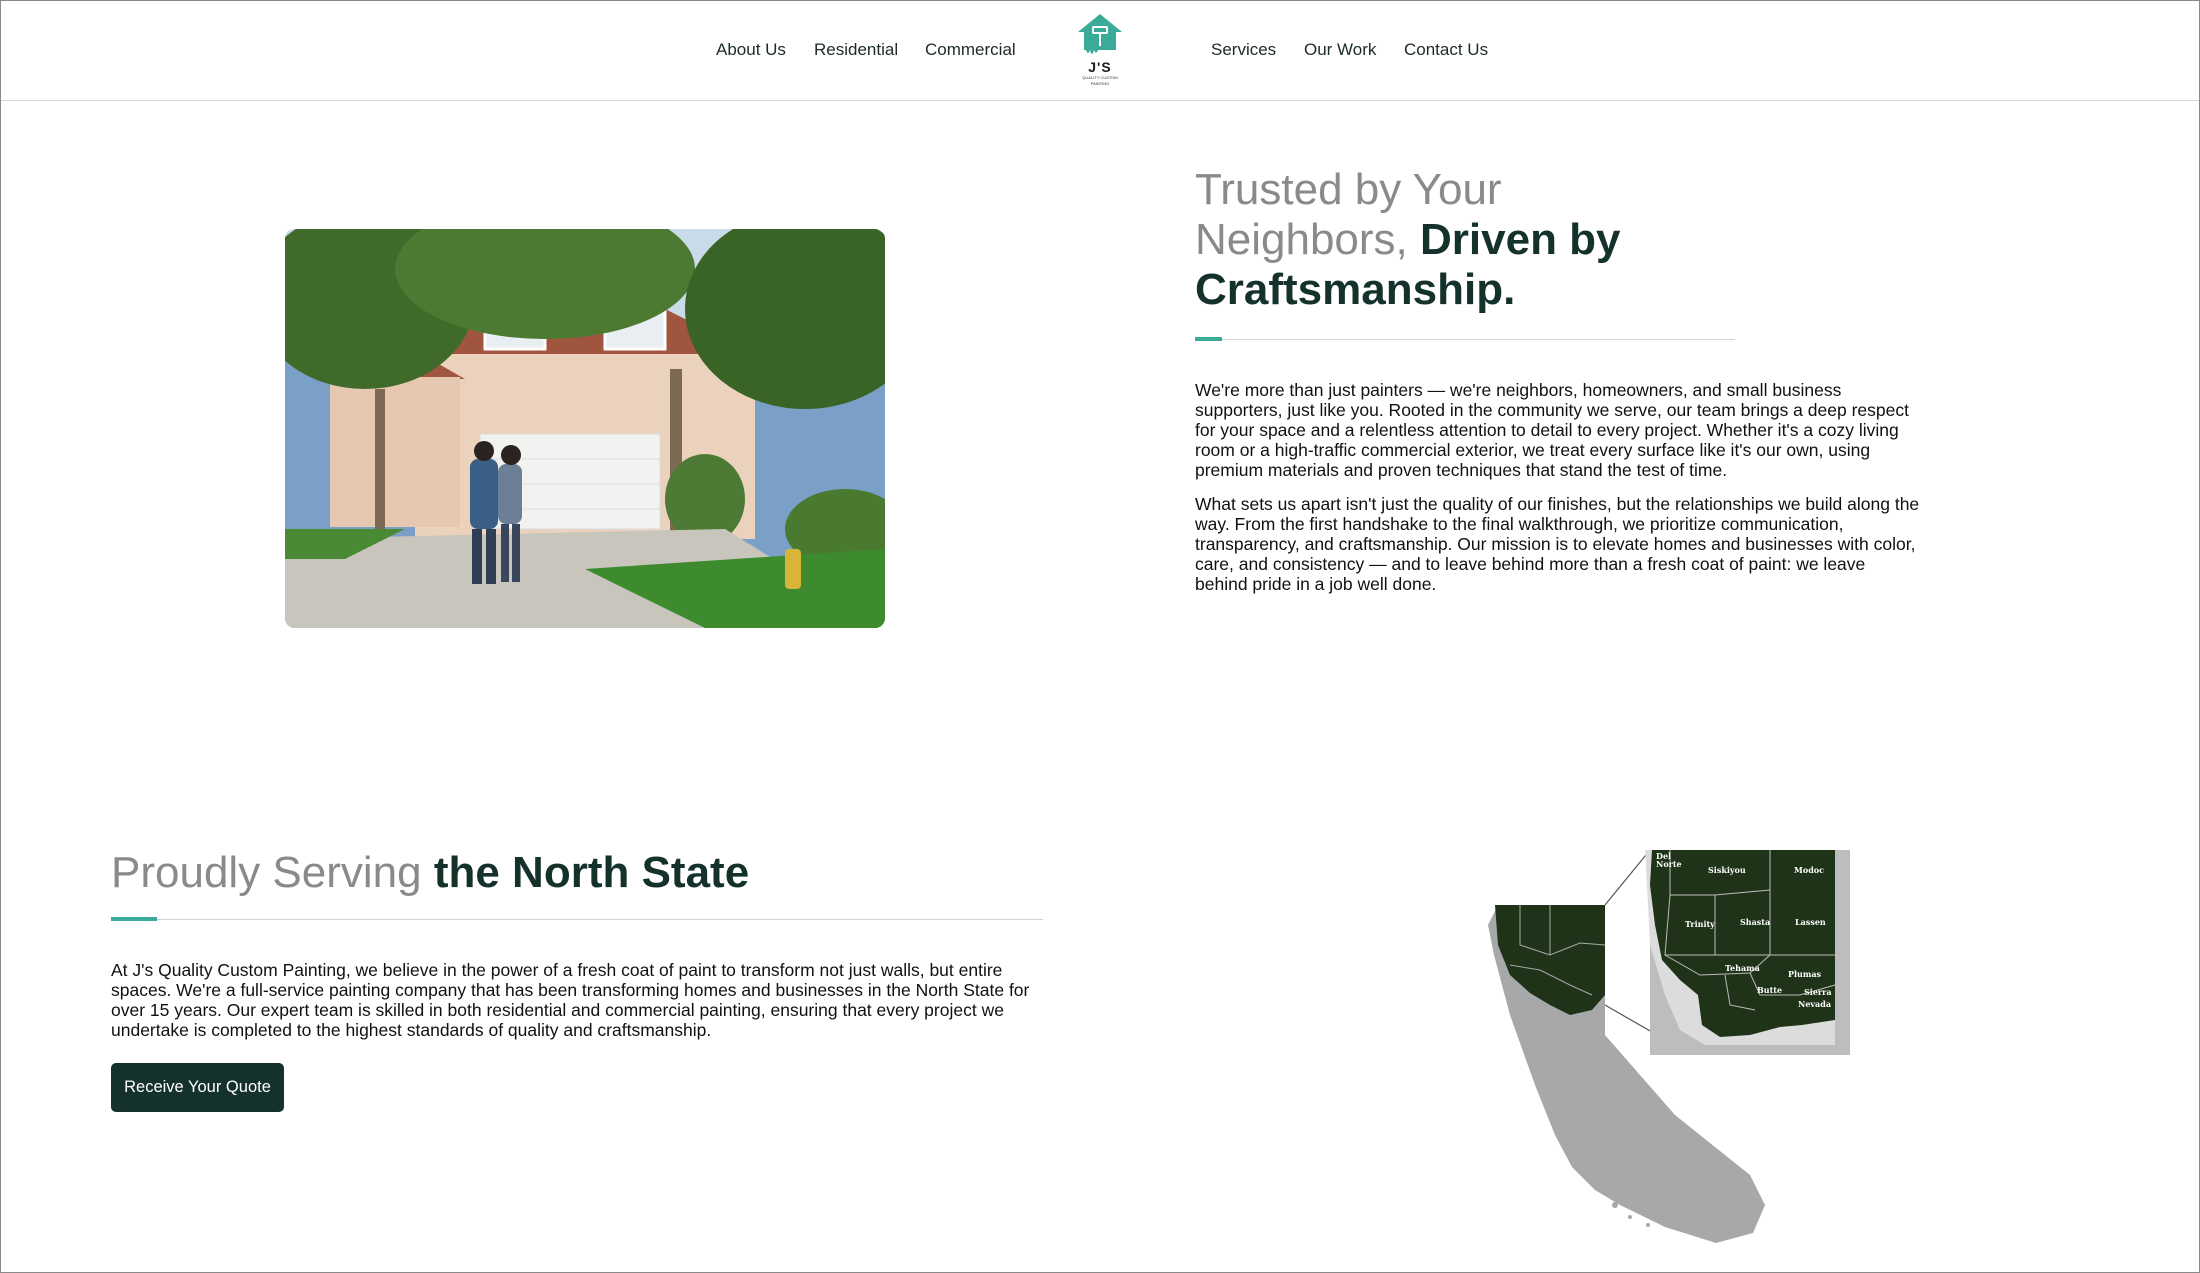 The image size is (2200, 1273). I want to click on county-del-norte-b: Norte, so click(1669, 864).